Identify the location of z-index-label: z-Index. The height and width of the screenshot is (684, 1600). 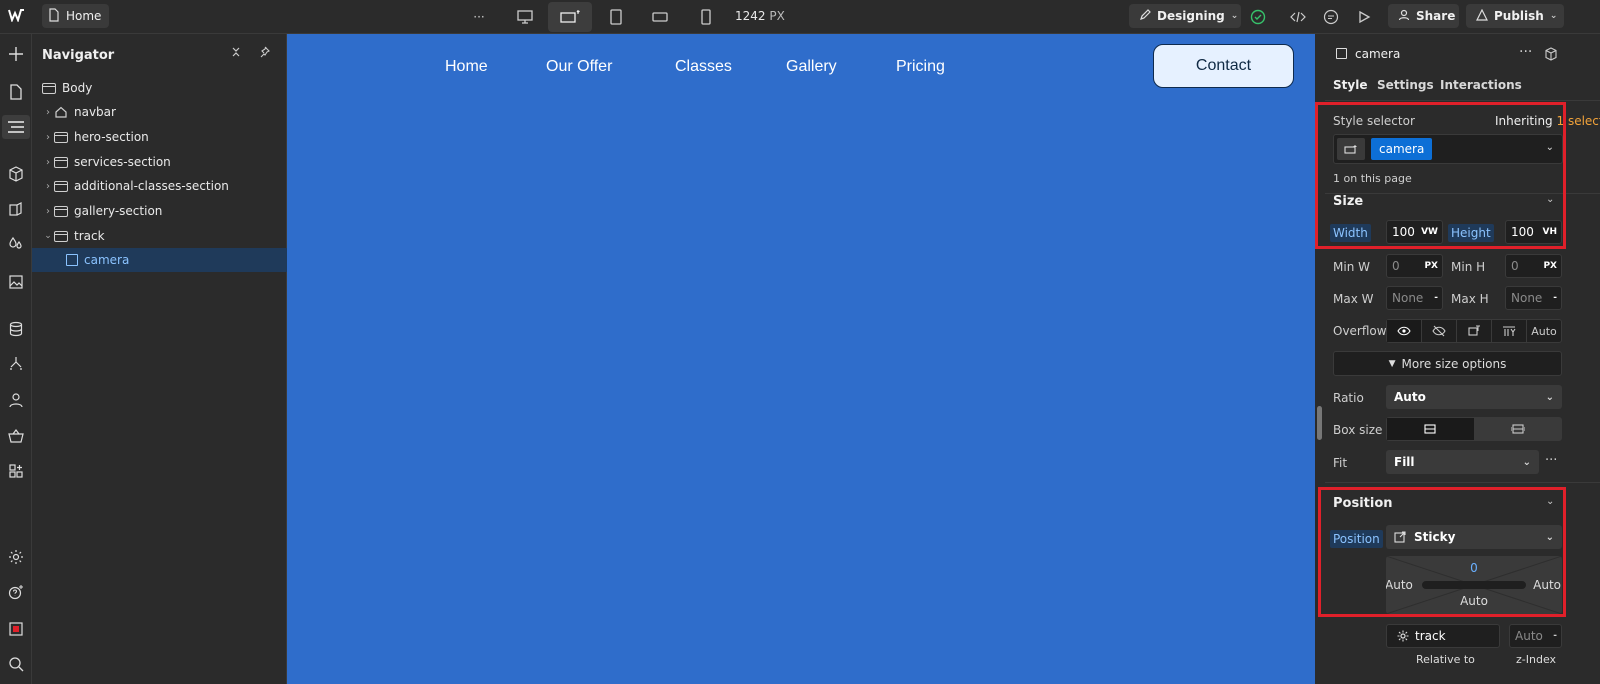
(1536, 659).